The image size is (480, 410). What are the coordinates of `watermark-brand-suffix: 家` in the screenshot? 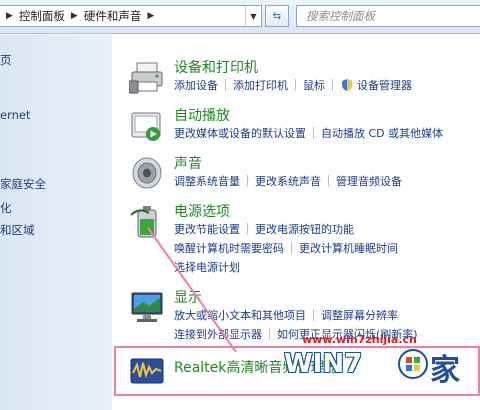 It's located at (445, 370).